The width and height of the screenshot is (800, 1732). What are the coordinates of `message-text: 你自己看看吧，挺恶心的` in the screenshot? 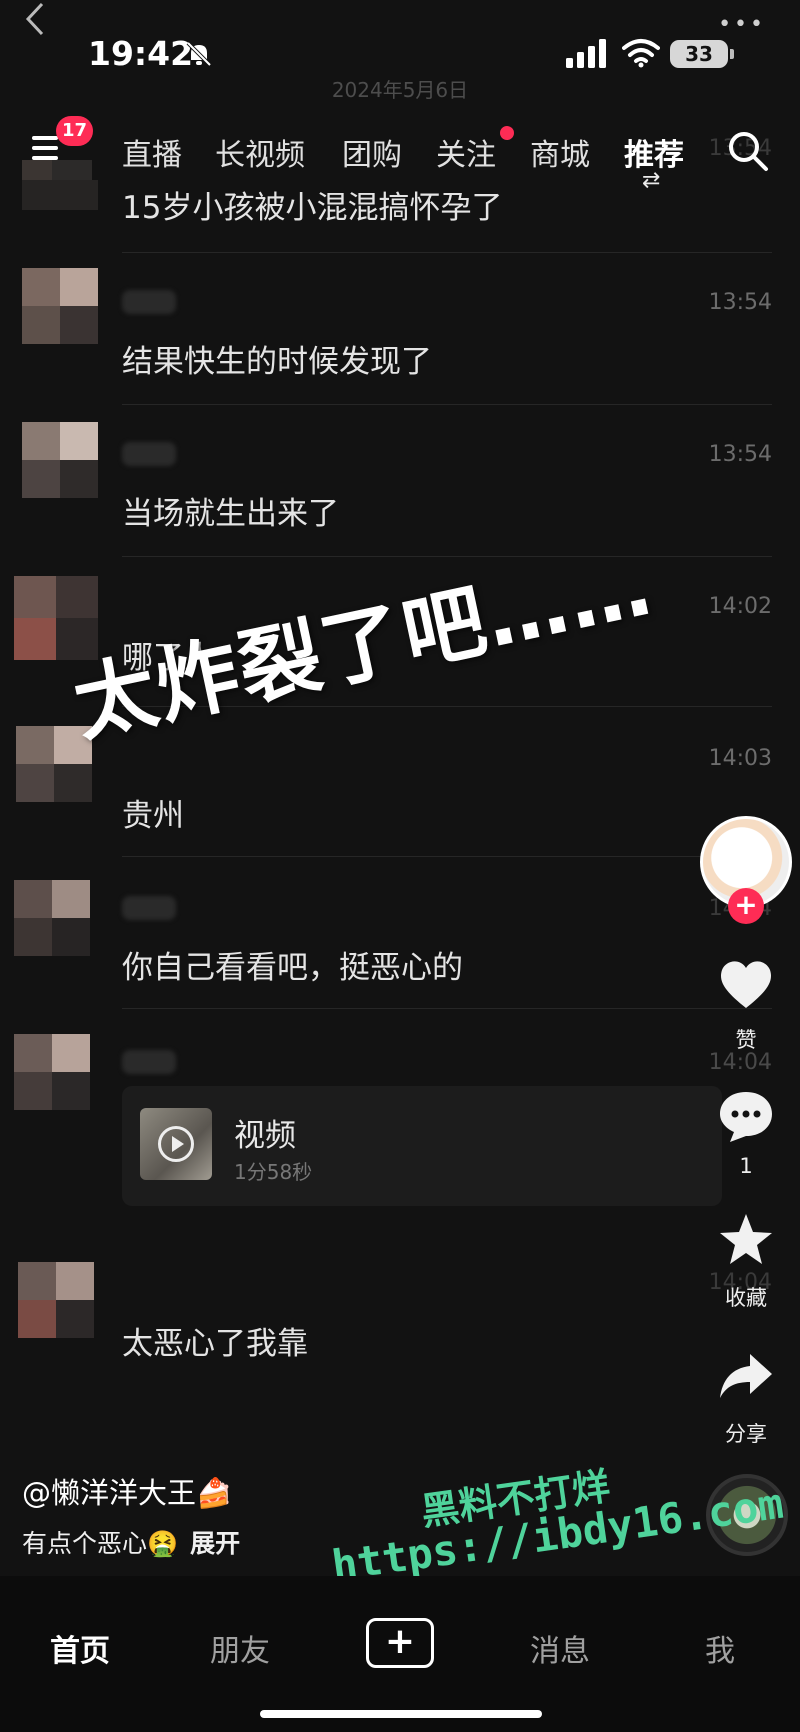 It's located at (292, 968).